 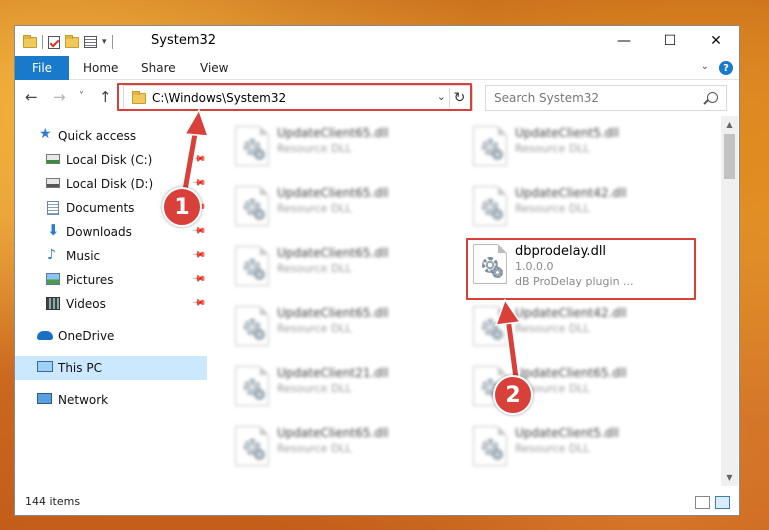 What do you see at coordinates (53, 279) in the screenshot?
I see `pictures-icon` at bounding box center [53, 279].